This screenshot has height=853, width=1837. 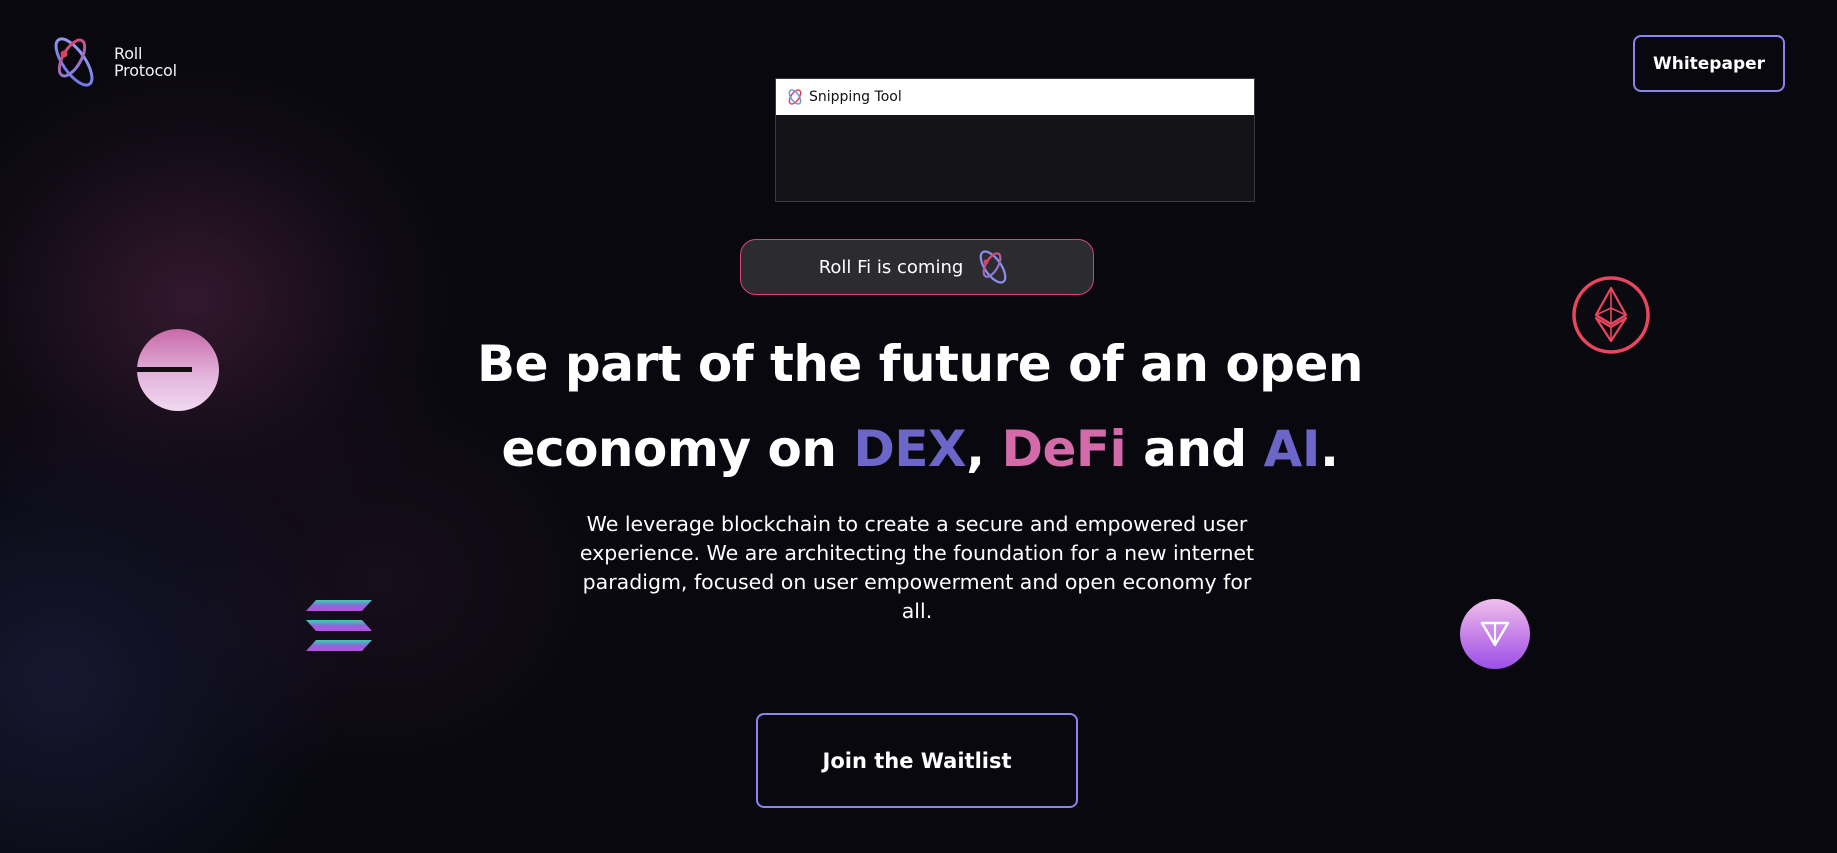 I want to click on snipping-tool-title: Snipping Tool, so click(x=855, y=97).